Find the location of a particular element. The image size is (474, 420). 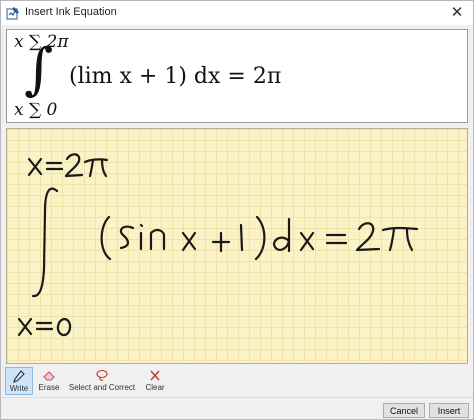

select-and-correct-tool-button: Select and Correct is located at coordinates (102, 381).